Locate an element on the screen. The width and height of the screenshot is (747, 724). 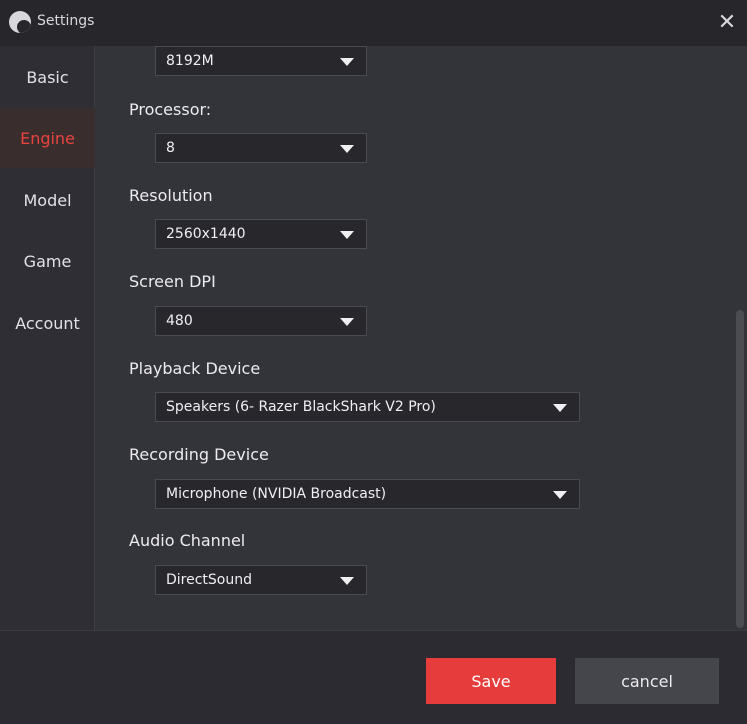
sidebar-item-account: Account is located at coordinates (47, 323).